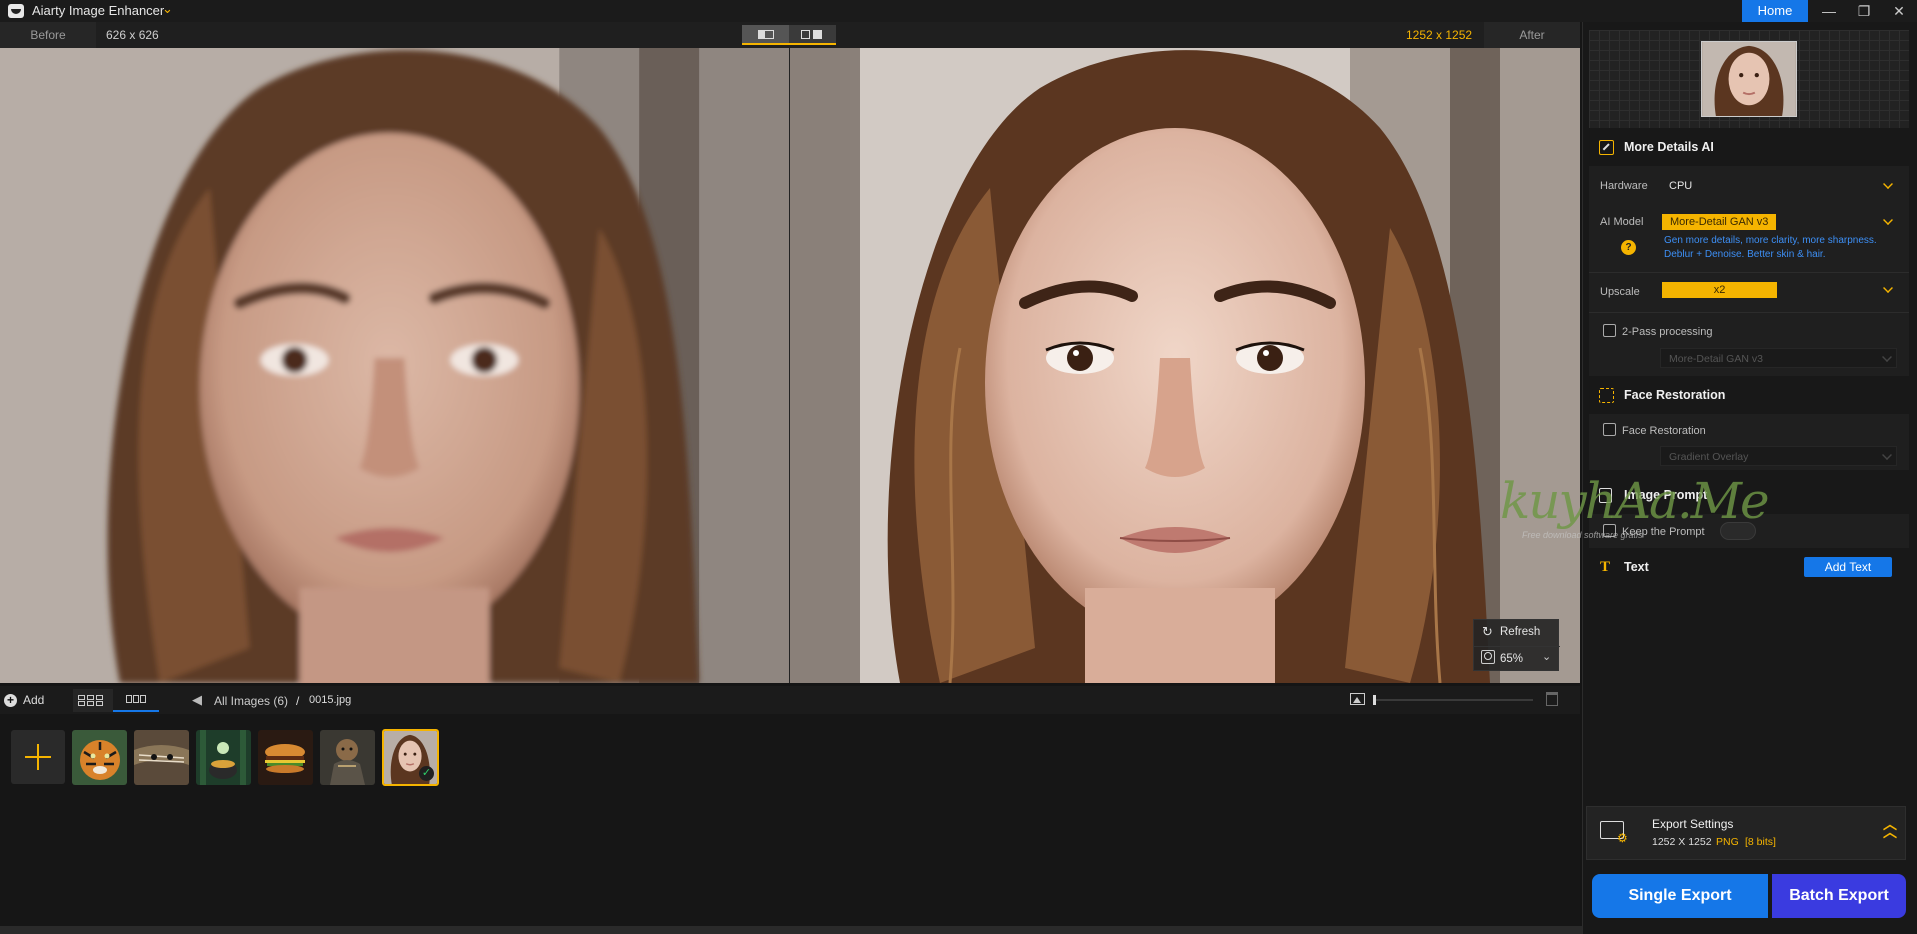 The height and width of the screenshot is (934, 1917). Describe the element at coordinates (1899, 11) in the screenshot. I see `close-icon: ✕` at that location.